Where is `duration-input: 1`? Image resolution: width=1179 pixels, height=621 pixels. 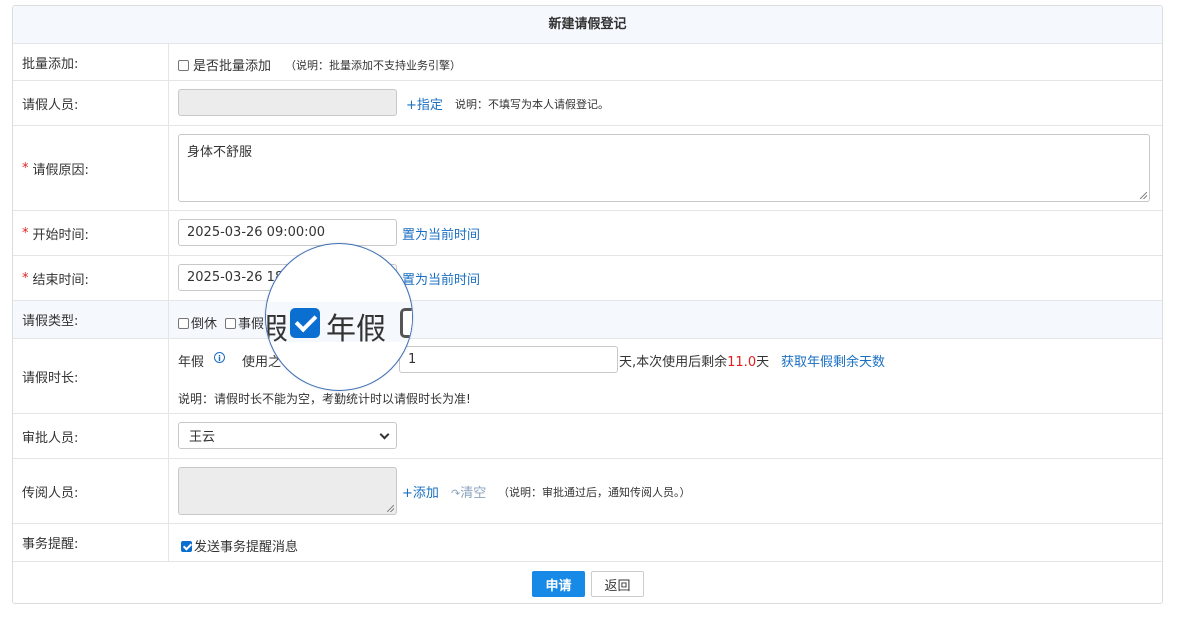 duration-input: 1 is located at coordinates (508, 359).